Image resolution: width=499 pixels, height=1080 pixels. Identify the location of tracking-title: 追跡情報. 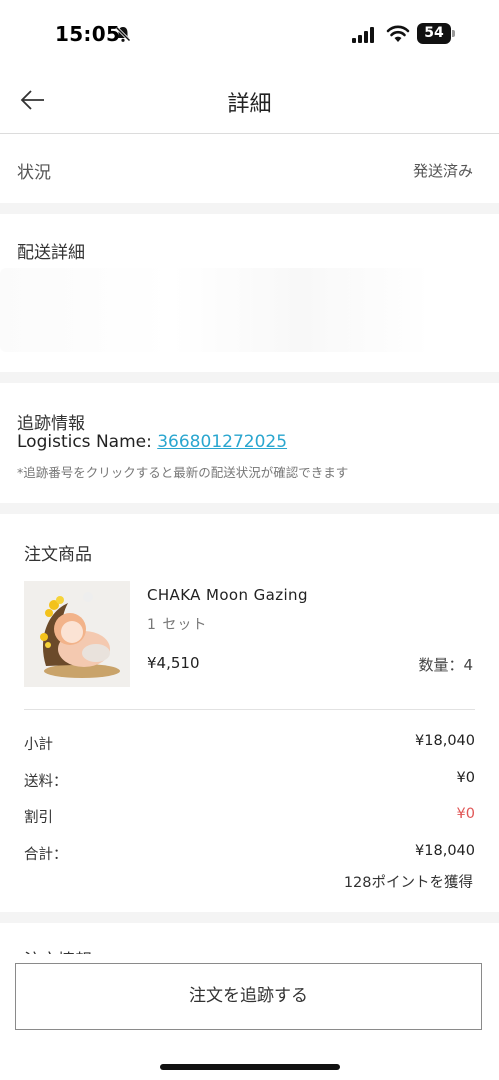
(51, 424).